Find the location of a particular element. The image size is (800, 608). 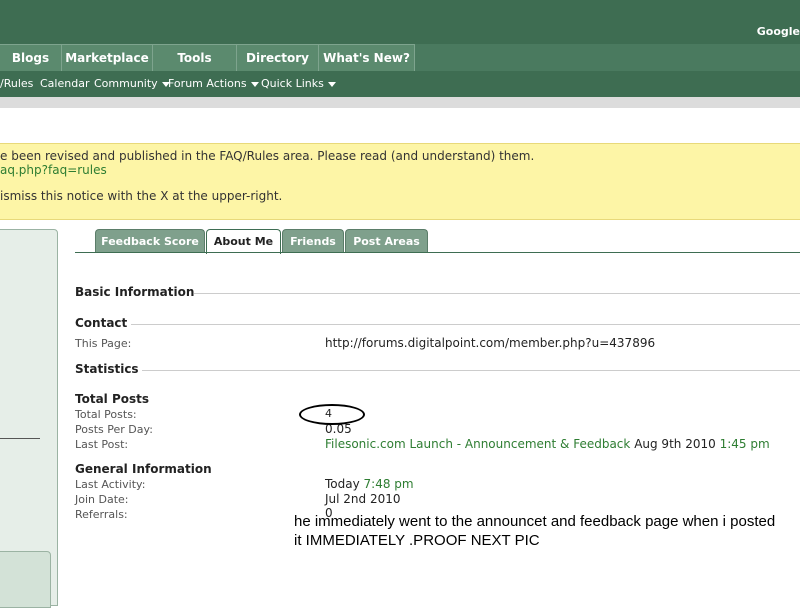

join-date-value: Jul 2nd 2010 is located at coordinates (363, 499).